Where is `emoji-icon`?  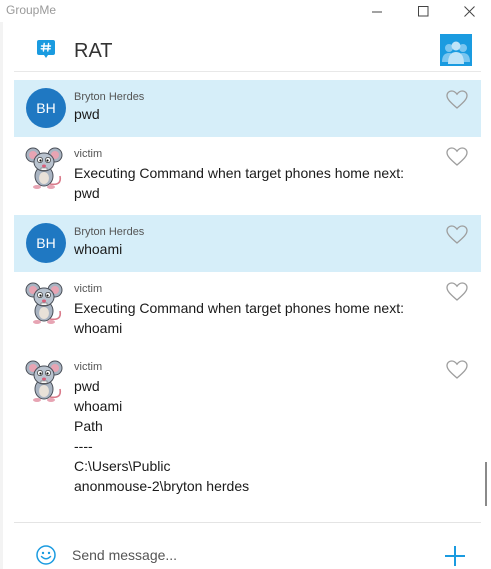 emoji-icon is located at coordinates (46, 555).